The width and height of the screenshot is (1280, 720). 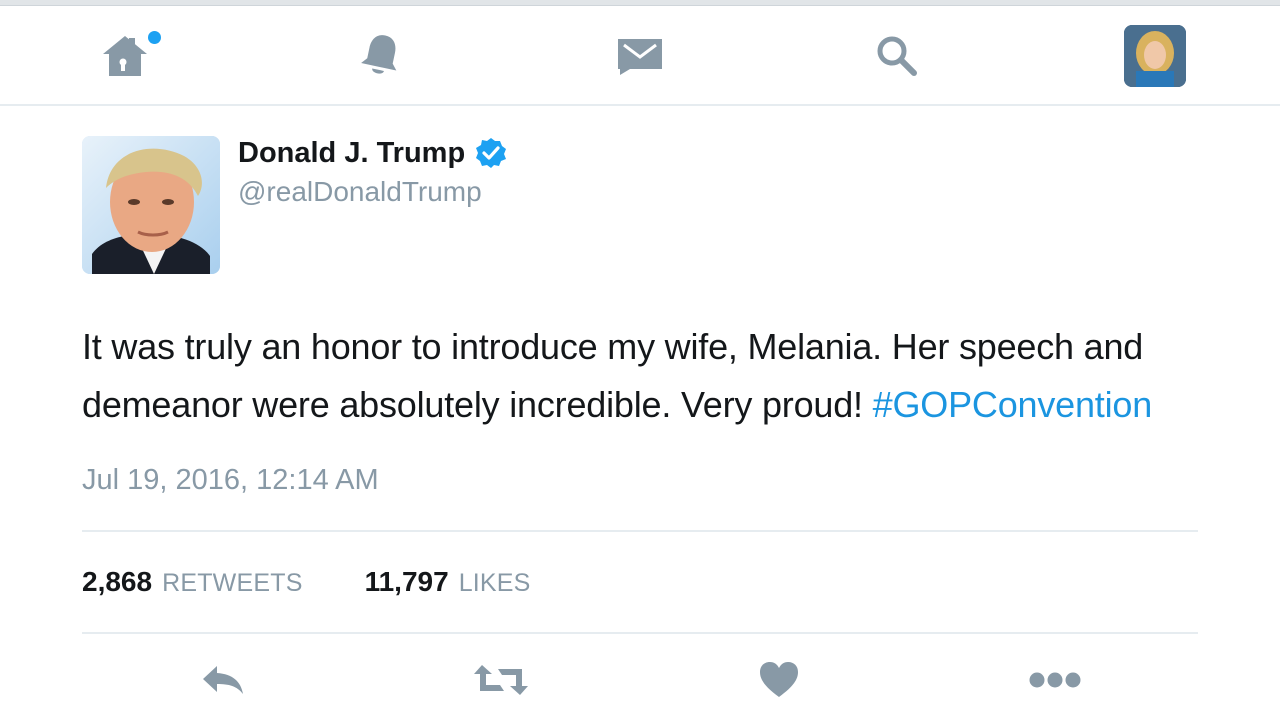 What do you see at coordinates (494, 583) in the screenshot?
I see `likes-label: LIKES` at bounding box center [494, 583].